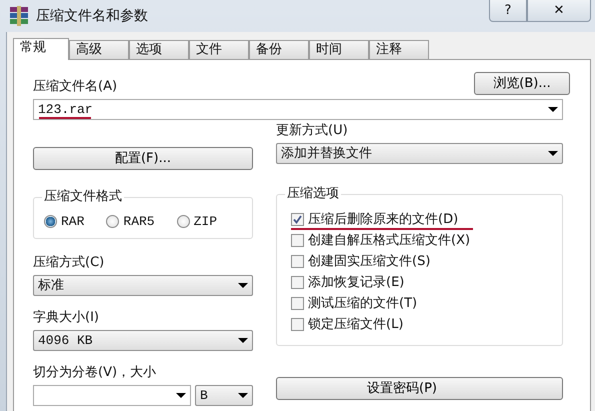 This screenshot has width=595, height=411. What do you see at coordinates (206, 222) in the screenshot?
I see `radio-label: ZIP` at bounding box center [206, 222].